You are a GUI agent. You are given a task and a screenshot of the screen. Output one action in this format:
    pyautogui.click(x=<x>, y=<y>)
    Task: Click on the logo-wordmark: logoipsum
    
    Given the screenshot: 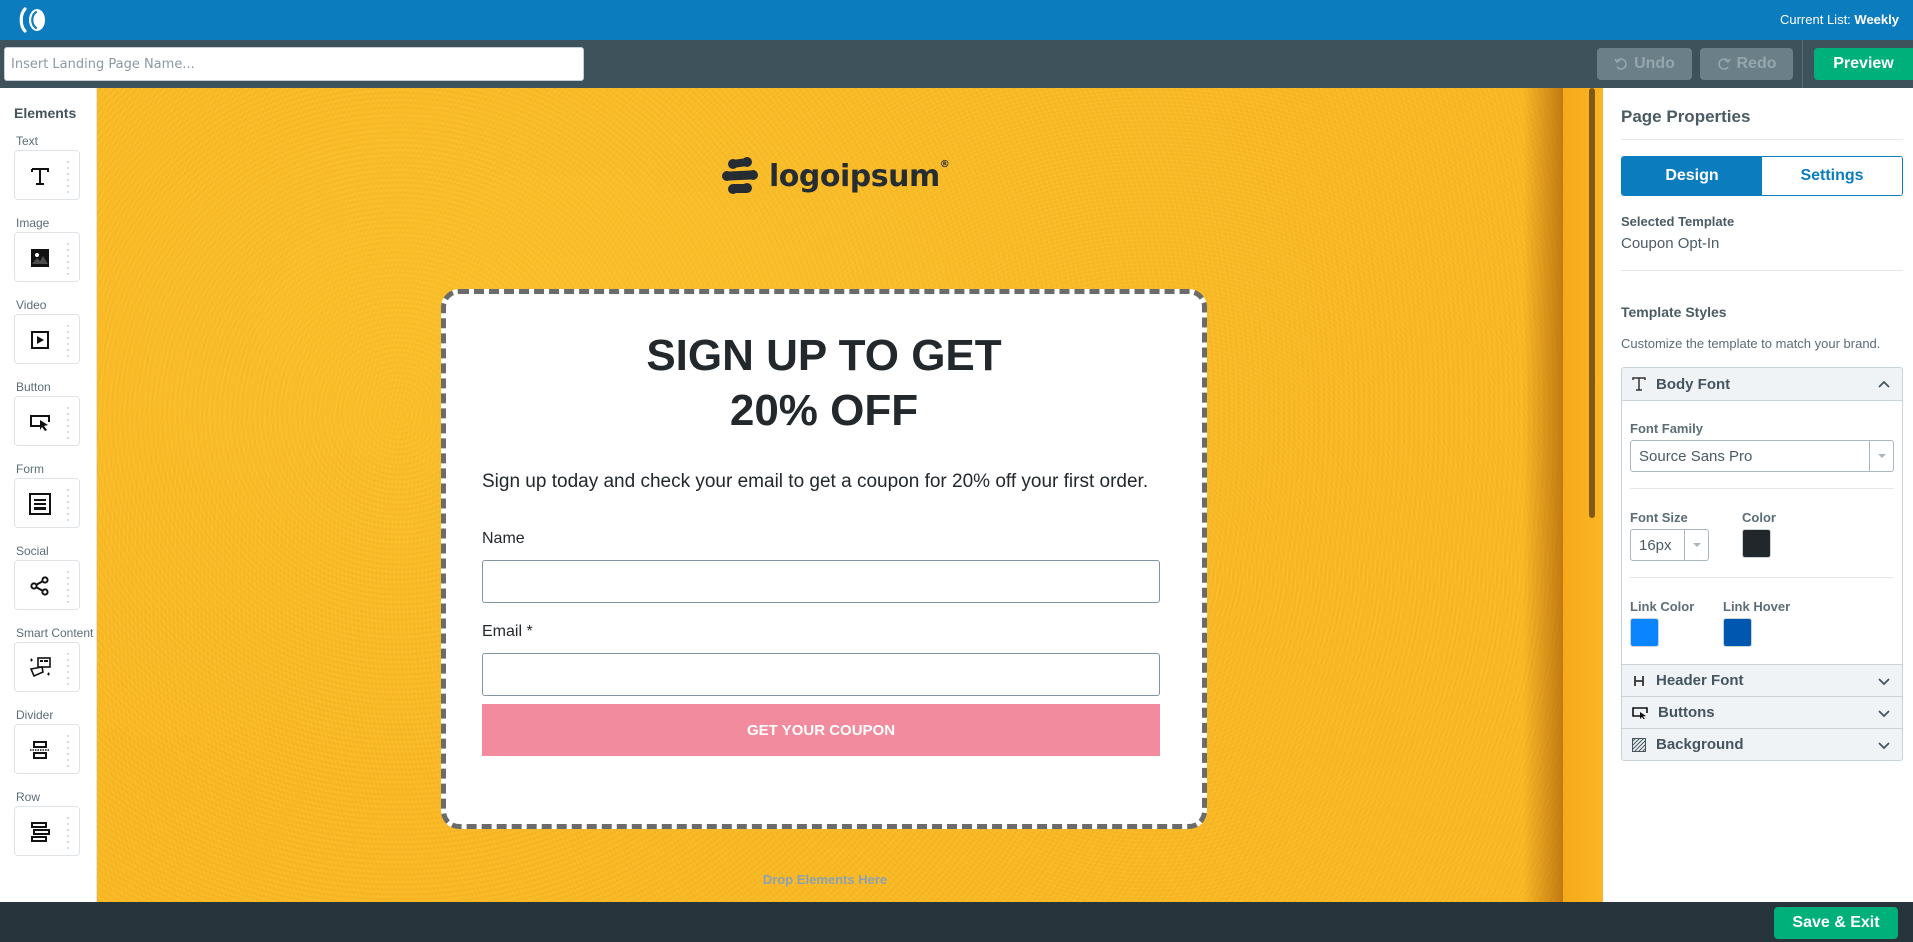 What is the action you would take?
    pyautogui.click(x=854, y=176)
    